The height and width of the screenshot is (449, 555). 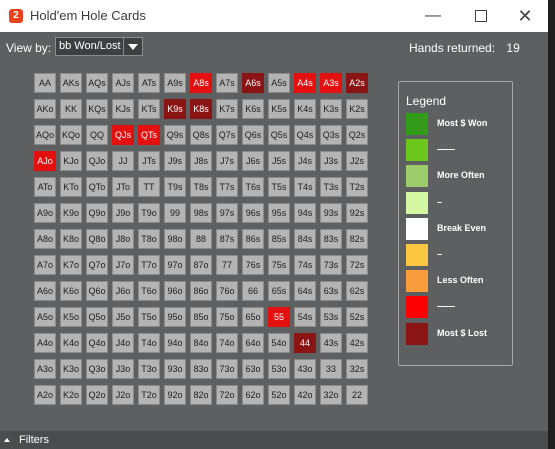 I want to click on hand-cell: T9s, so click(x=175, y=187).